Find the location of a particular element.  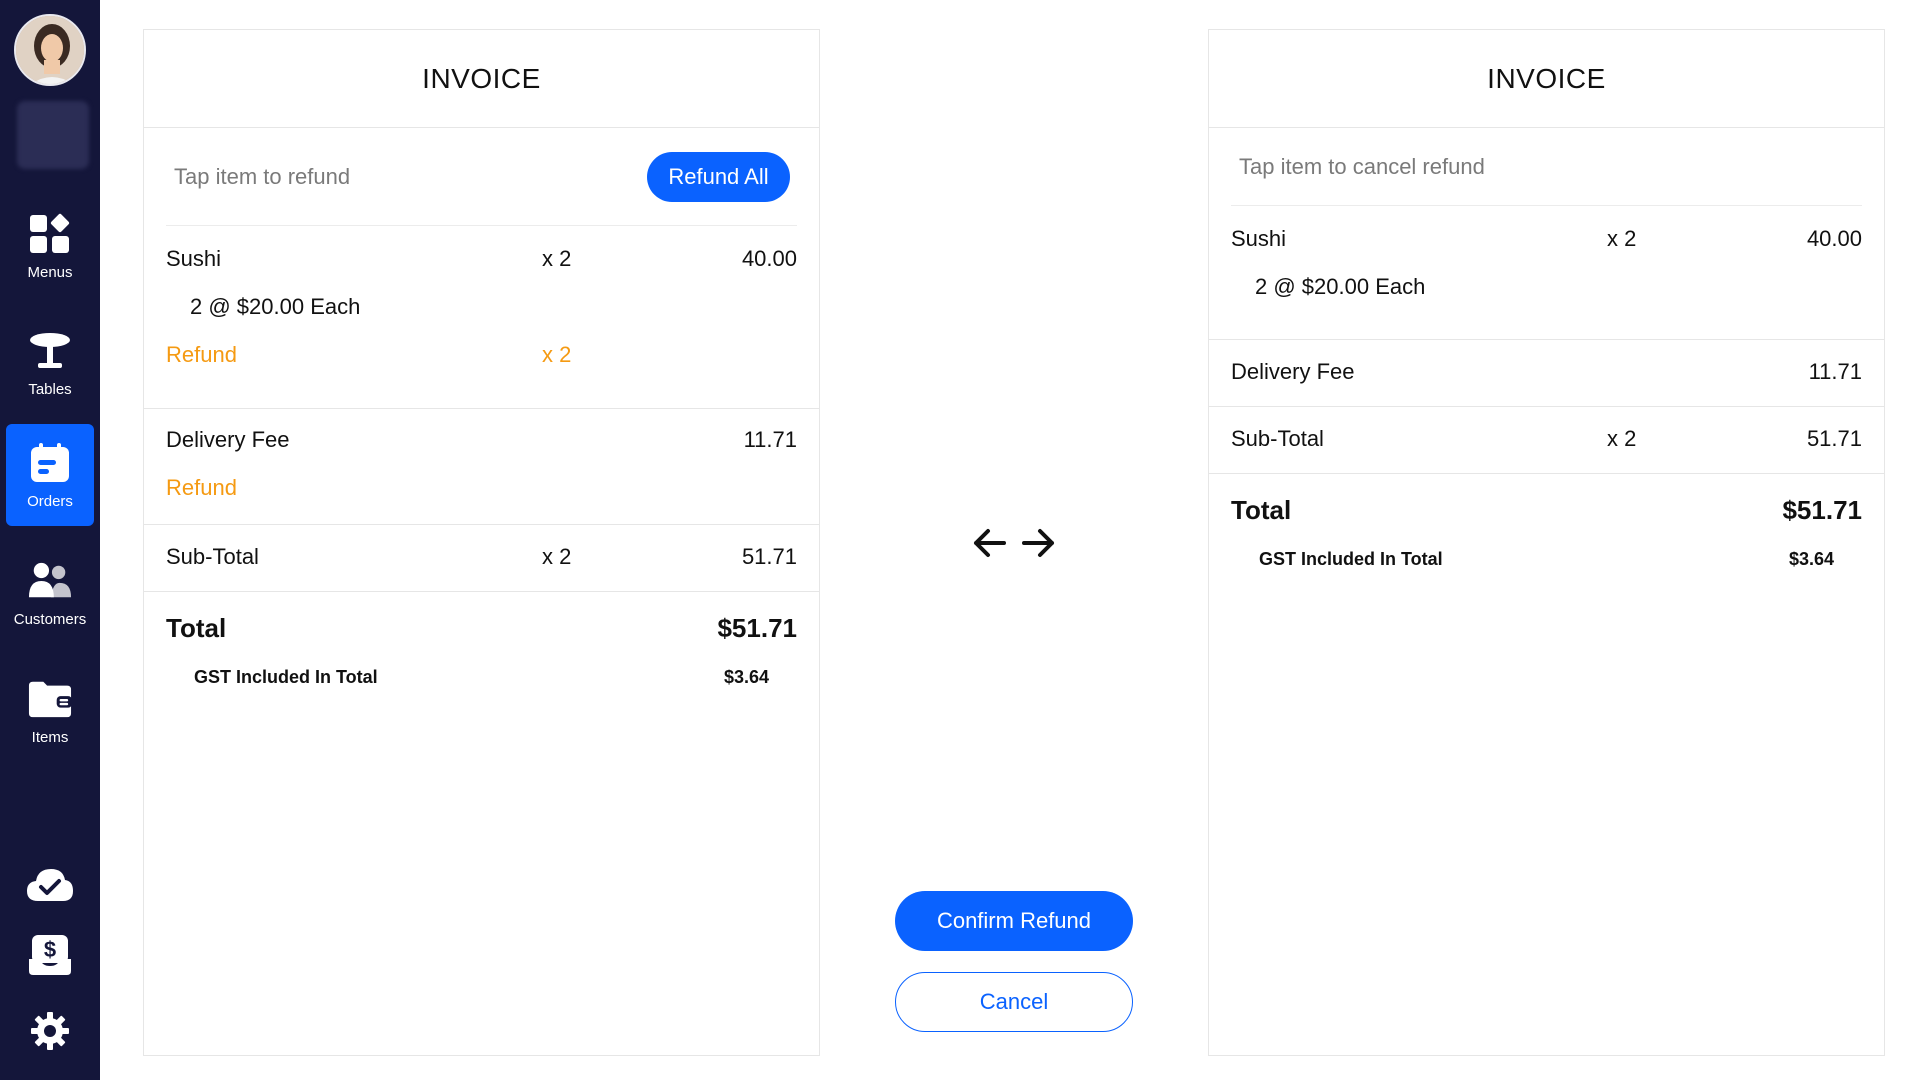

cancel-refund-hint: Tap item to cancel refund is located at coordinates (1362, 166).